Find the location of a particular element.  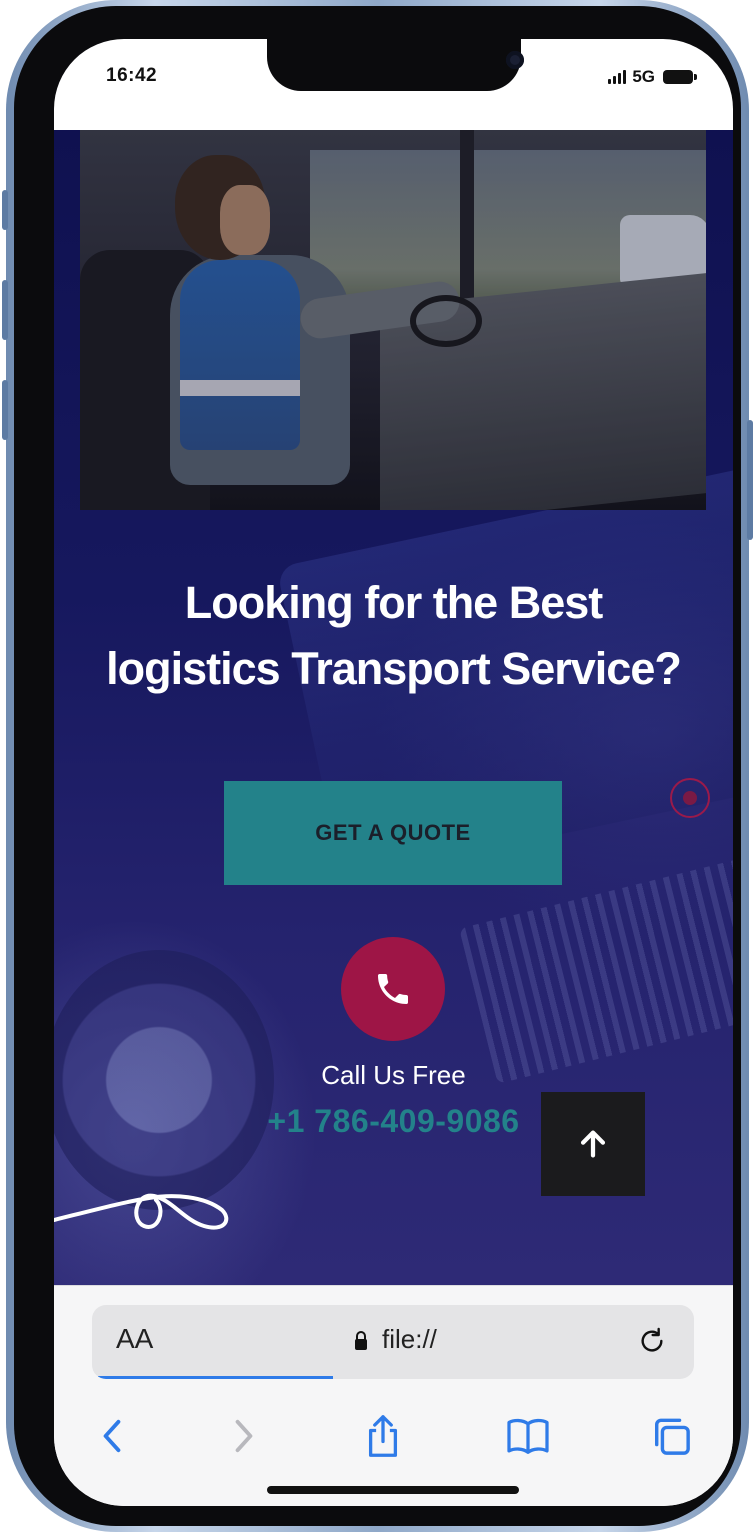

bookmarks-button is located at coordinates (528, 1436).